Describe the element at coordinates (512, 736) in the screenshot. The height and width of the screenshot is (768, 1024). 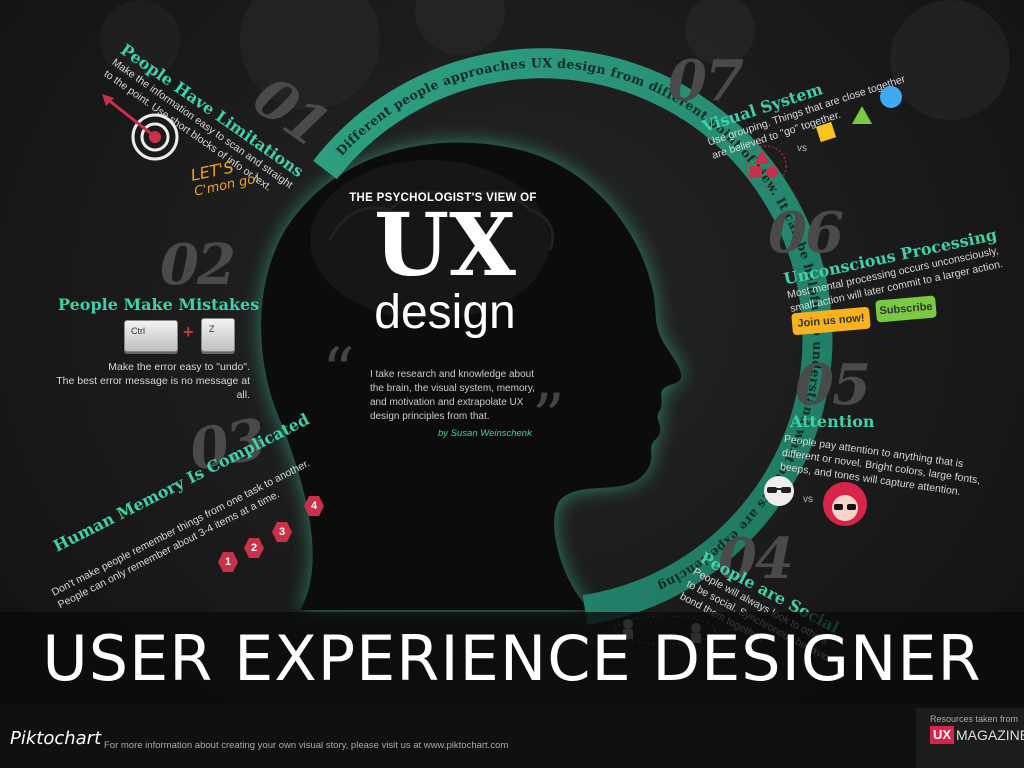
I see `footer-bar` at that location.